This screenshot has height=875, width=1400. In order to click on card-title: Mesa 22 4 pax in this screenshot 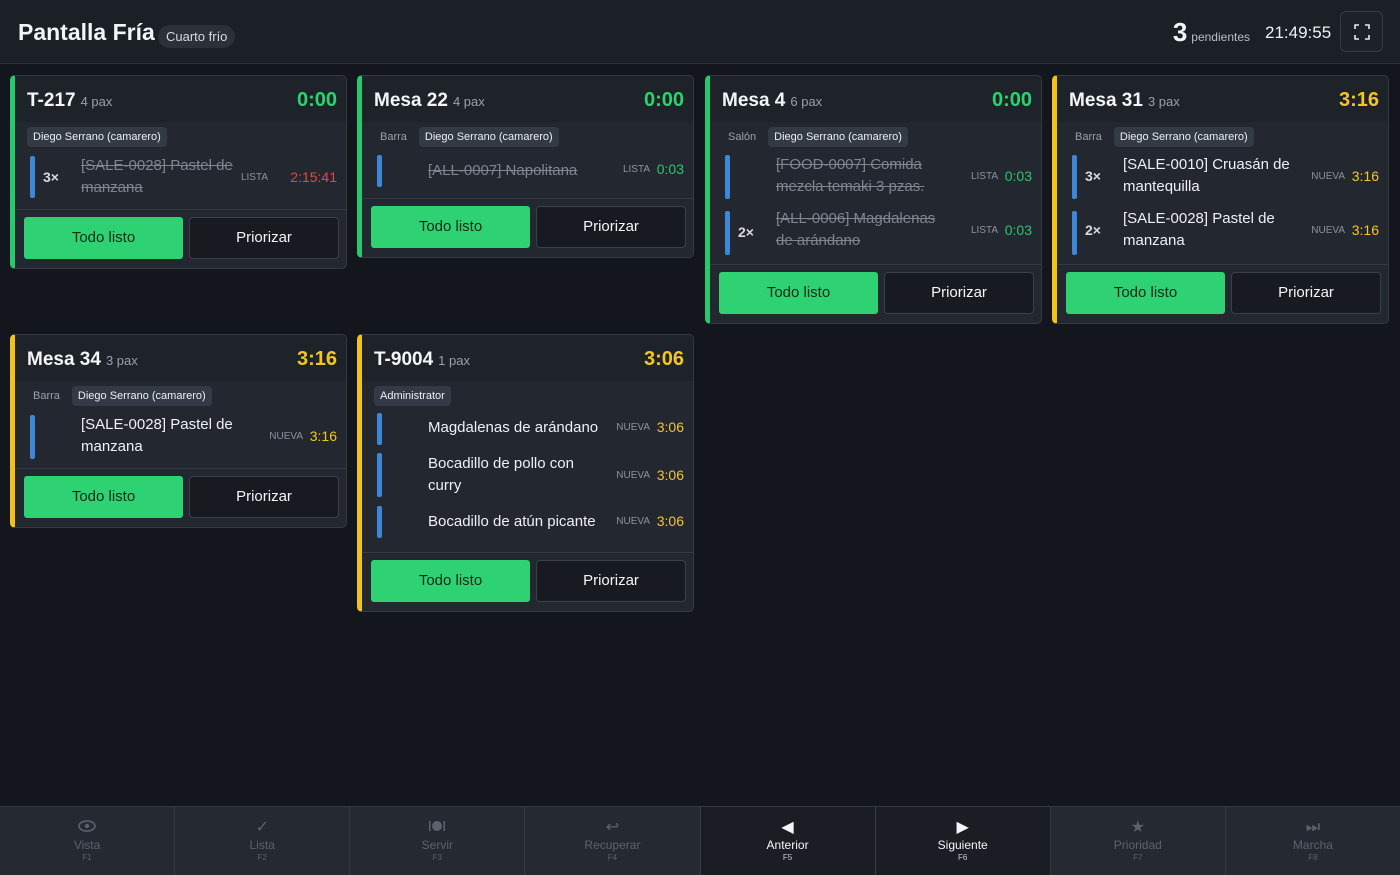, I will do `click(429, 100)`.